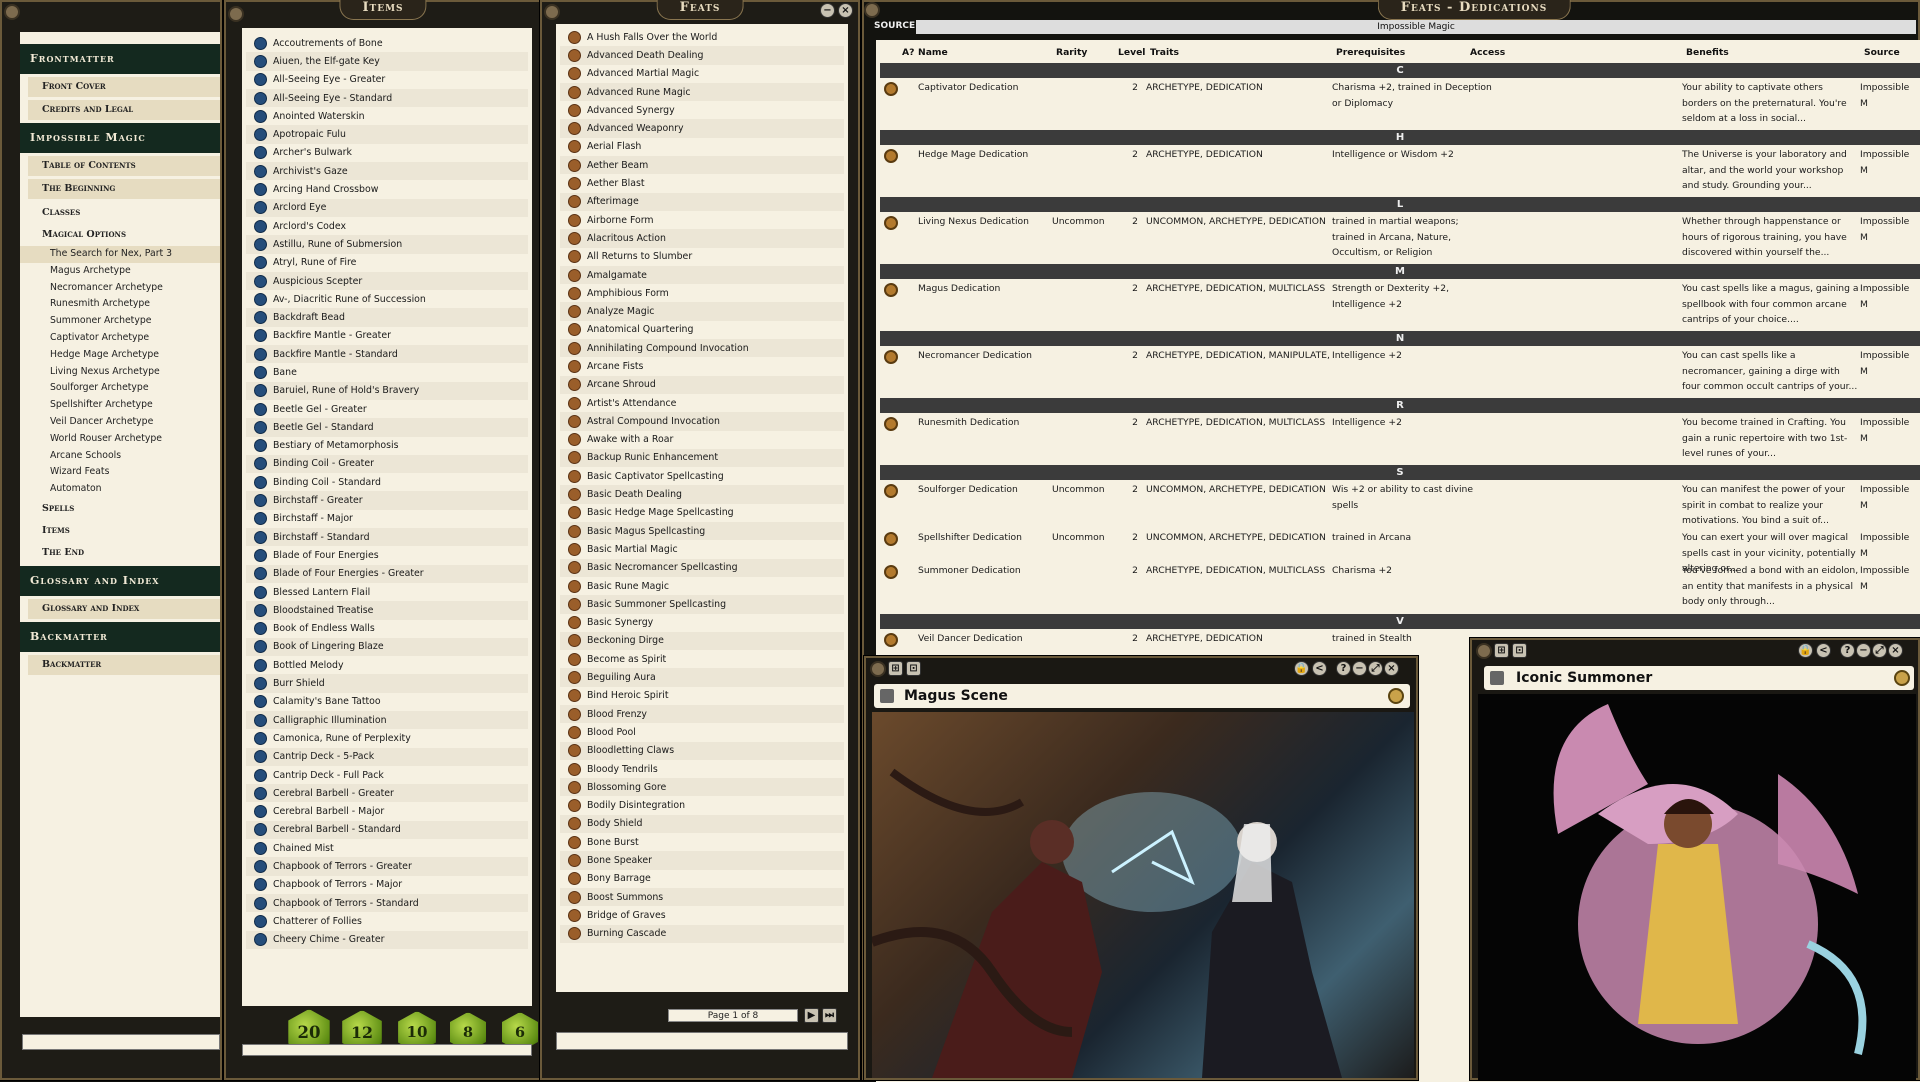  I want to click on list-item: Bodily Disintegration, so click(702, 805).